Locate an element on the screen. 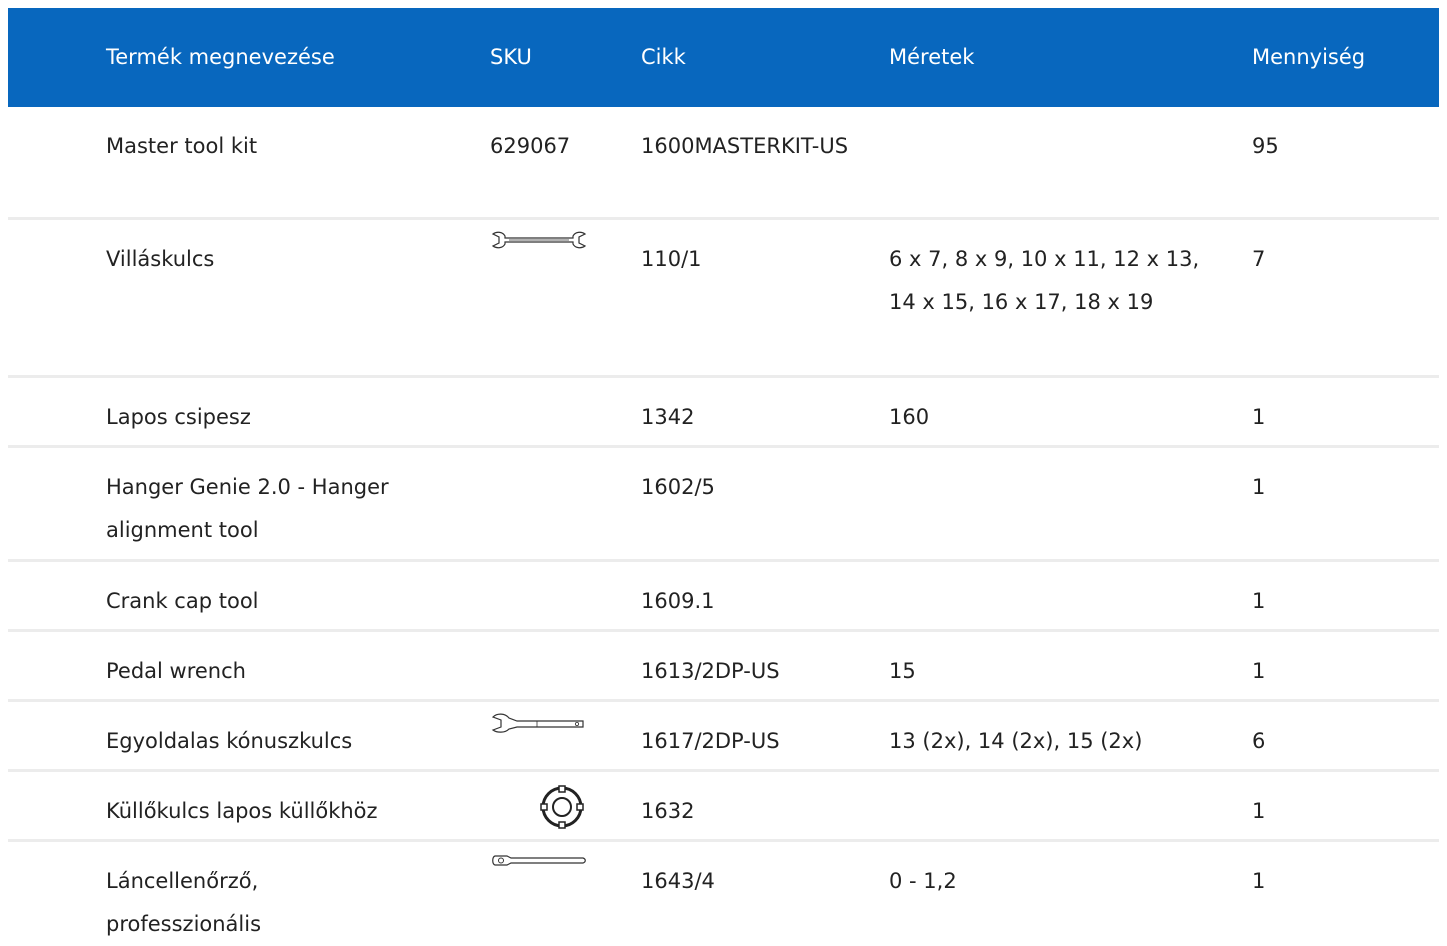 The height and width of the screenshot is (946, 1447). product-article: 1602/5 is located at coordinates (678, 487).